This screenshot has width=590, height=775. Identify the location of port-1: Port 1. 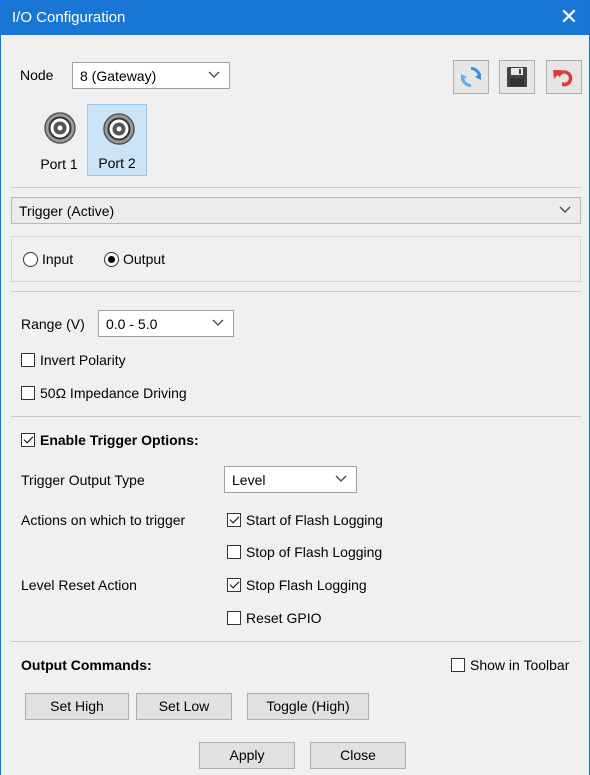
(59, 140).